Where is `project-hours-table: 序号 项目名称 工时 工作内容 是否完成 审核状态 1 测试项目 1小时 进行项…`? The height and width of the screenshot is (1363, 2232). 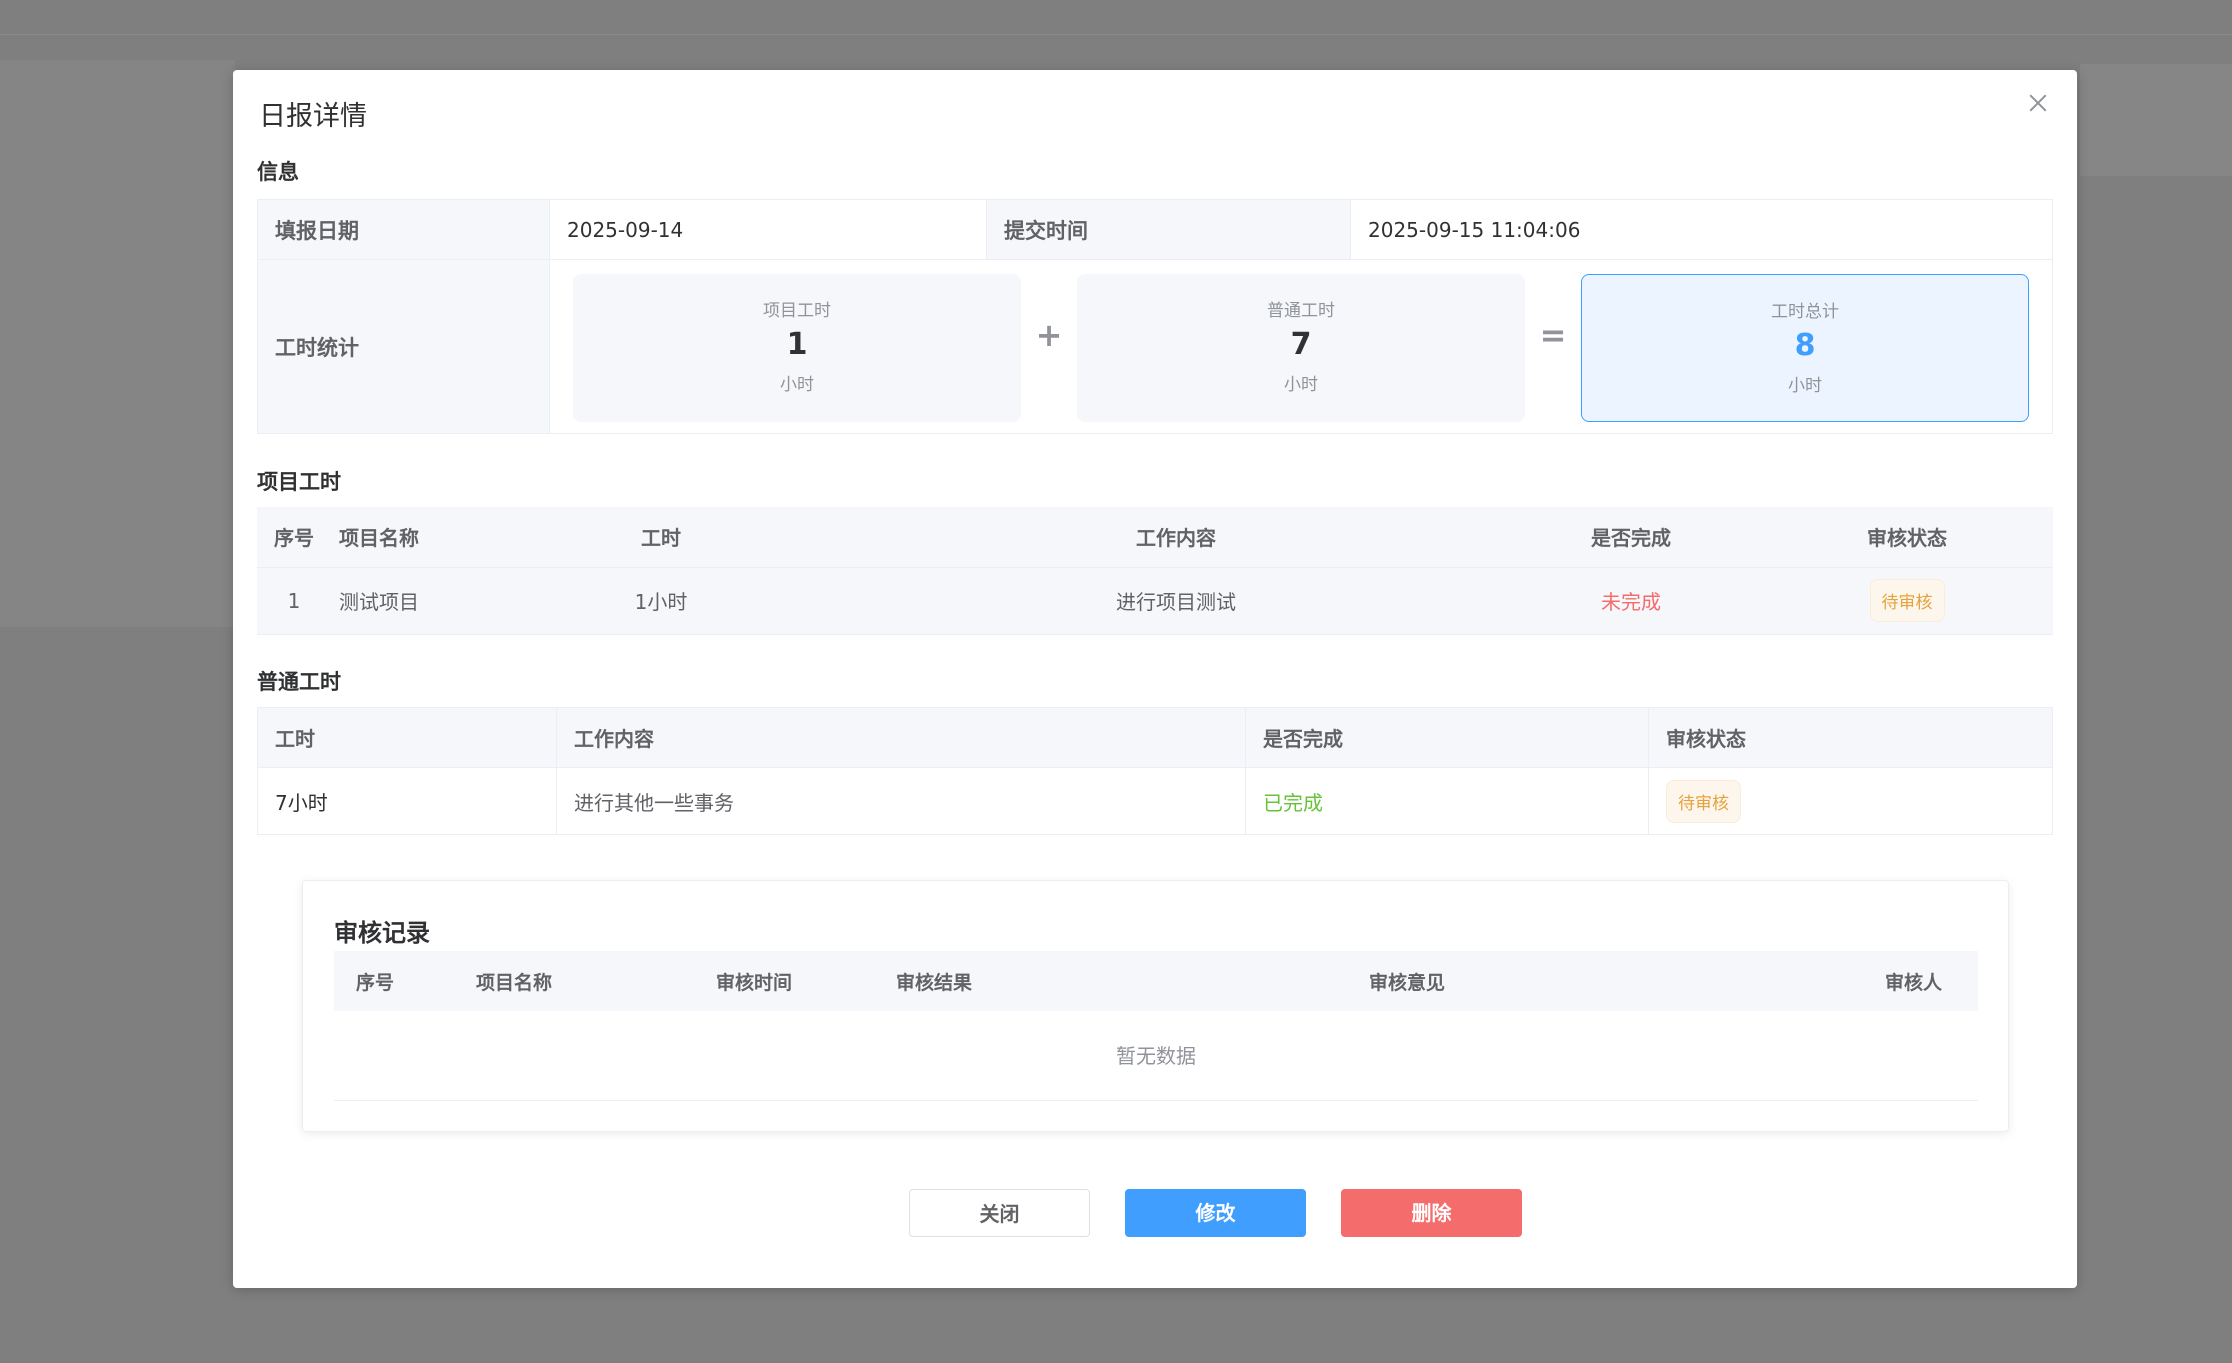
project-hours-table: 序号 项目名称 工时 工作内容 是否完成 审核状态 1 测试项目 1小时 进行项… is located at coordinates (1155, 571).